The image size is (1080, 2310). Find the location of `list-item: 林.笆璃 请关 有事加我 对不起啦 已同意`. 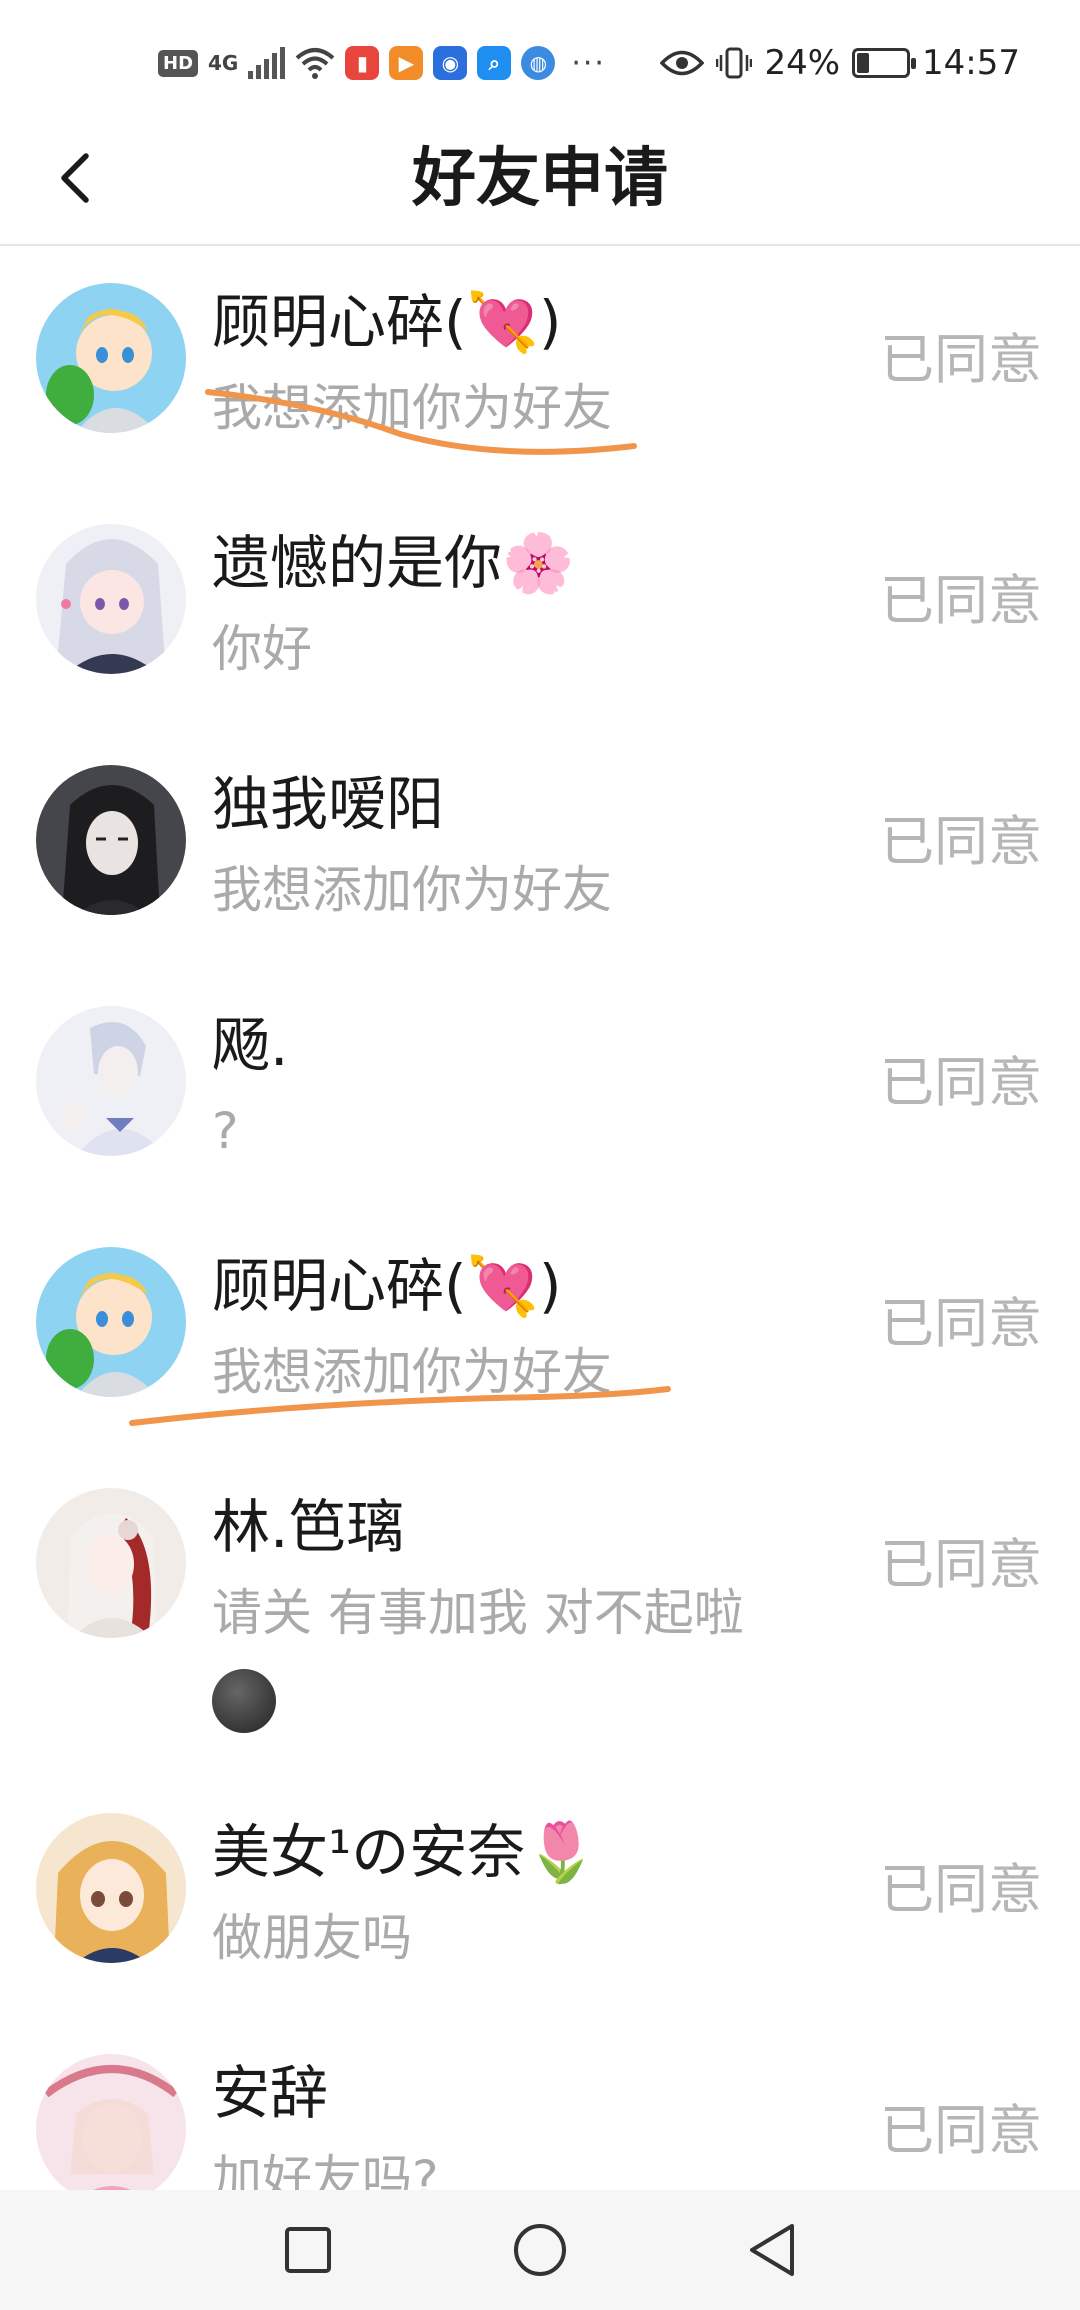

list-item: 林.笆璃 请关 有事加我 对不起啦 已同意 is located at coordinates (540, 1613).